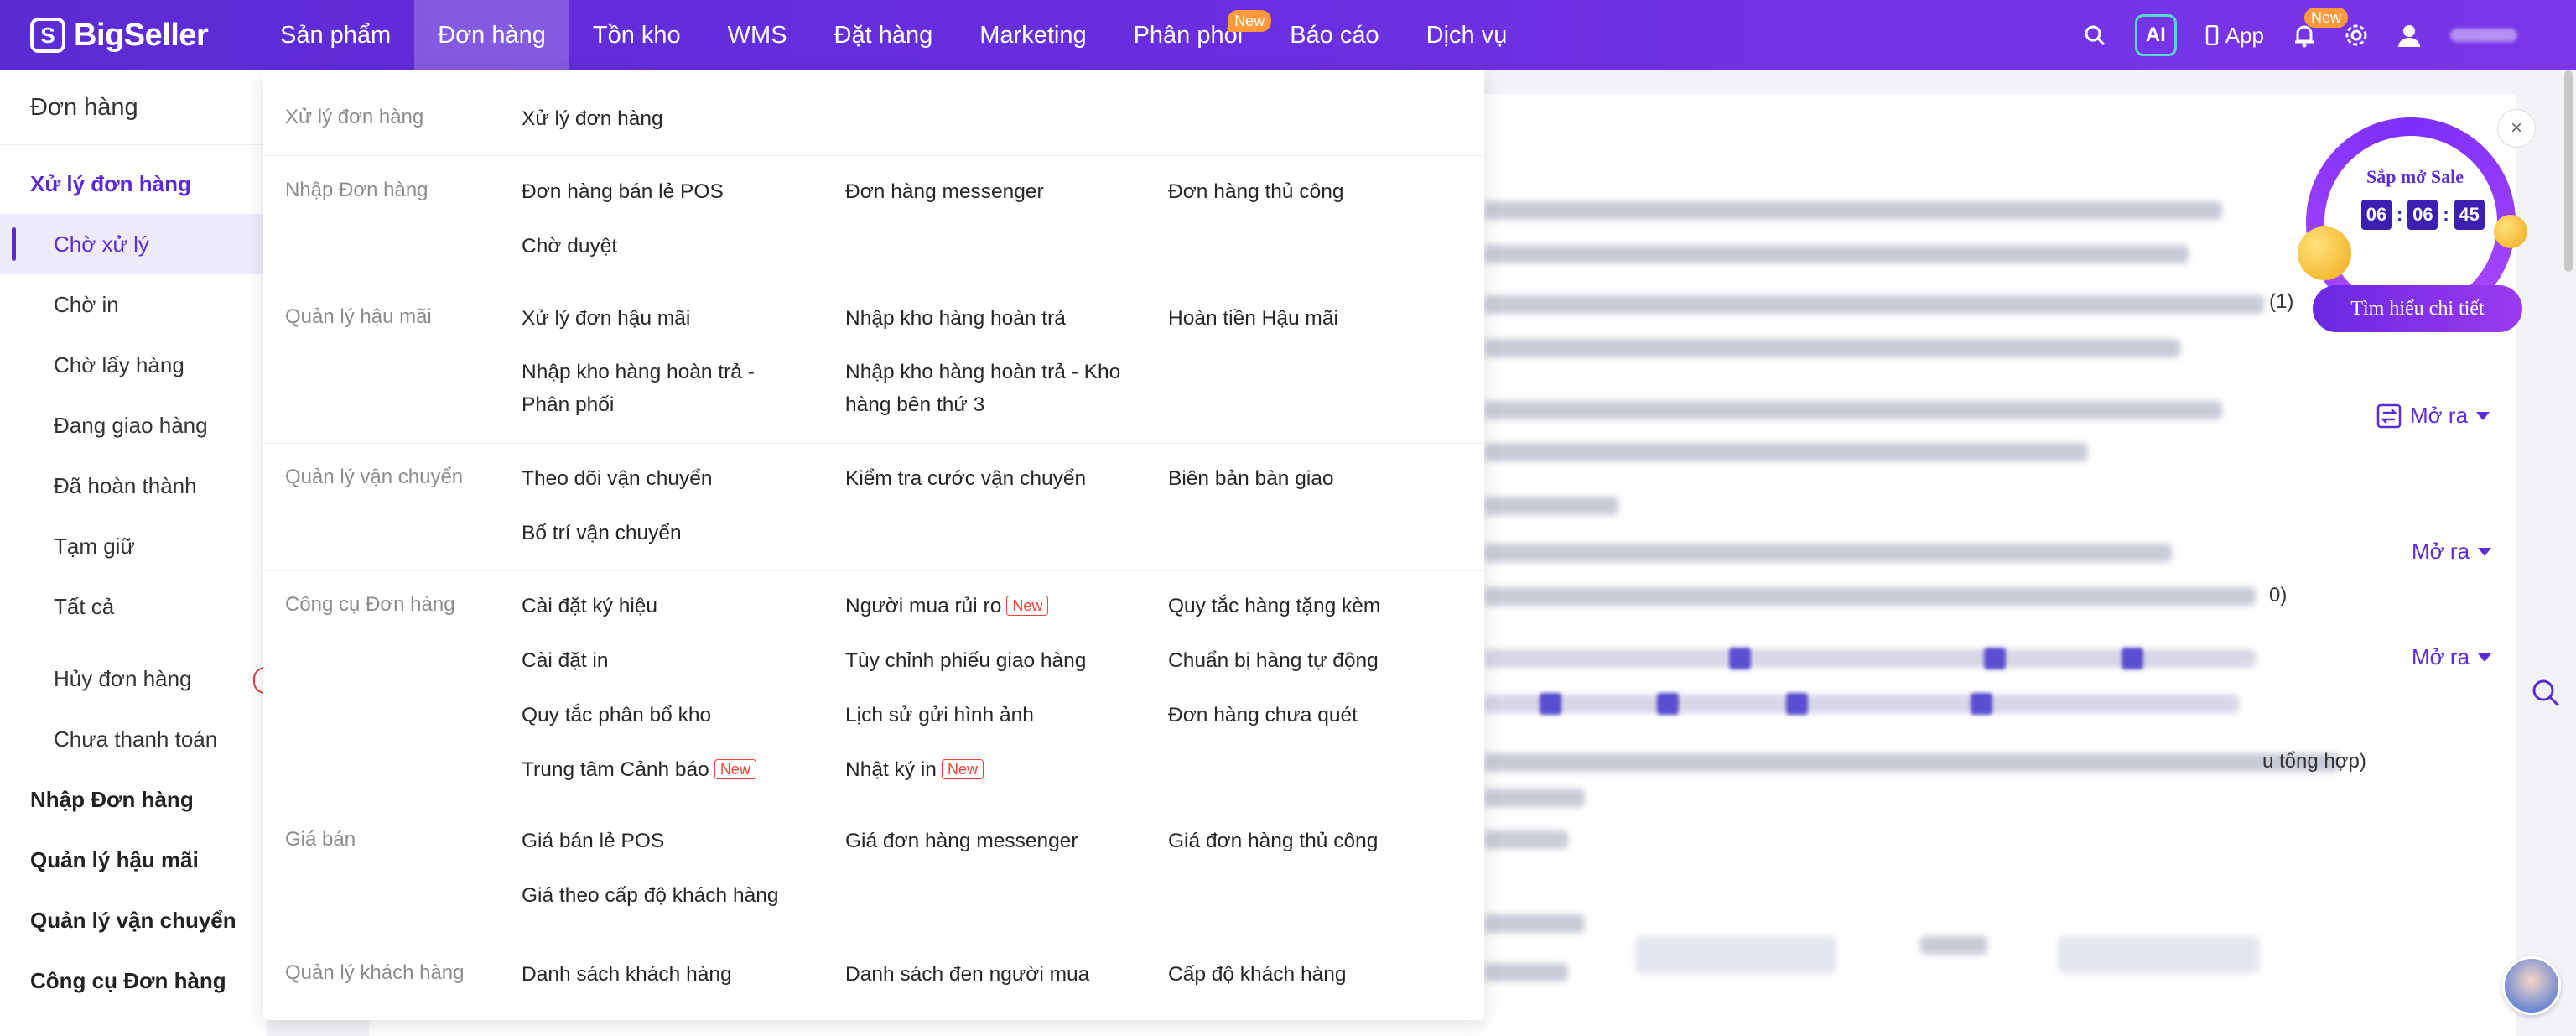  Describe the element at coordinates (320, 839) in the screenshot. I see `menu-category: Giá bán` at that location.